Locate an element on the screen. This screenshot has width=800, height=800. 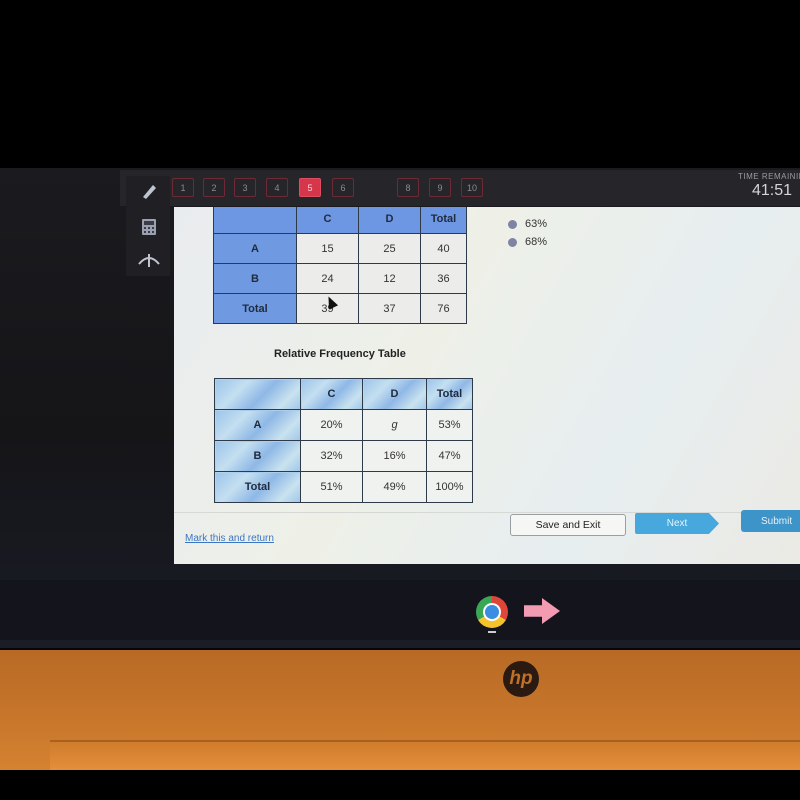
question-10-button: 10 is located at coordinates (472, 187).